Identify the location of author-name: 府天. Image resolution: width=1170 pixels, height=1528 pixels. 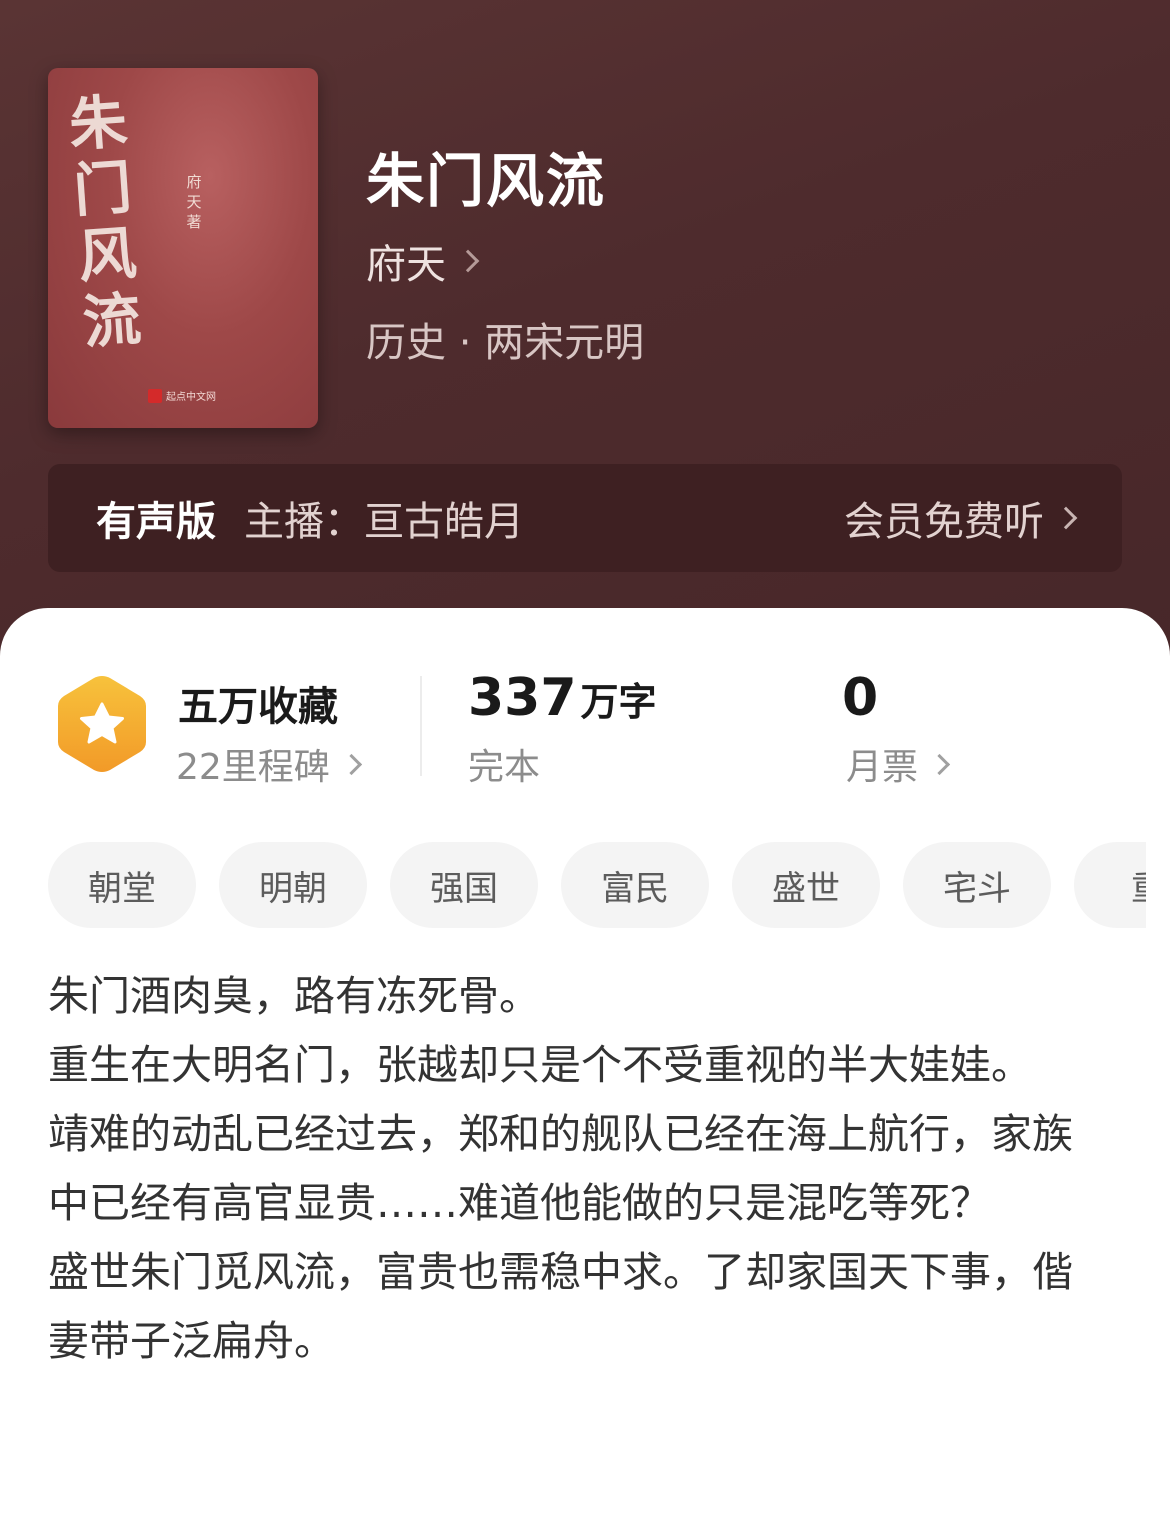
(406, 265).